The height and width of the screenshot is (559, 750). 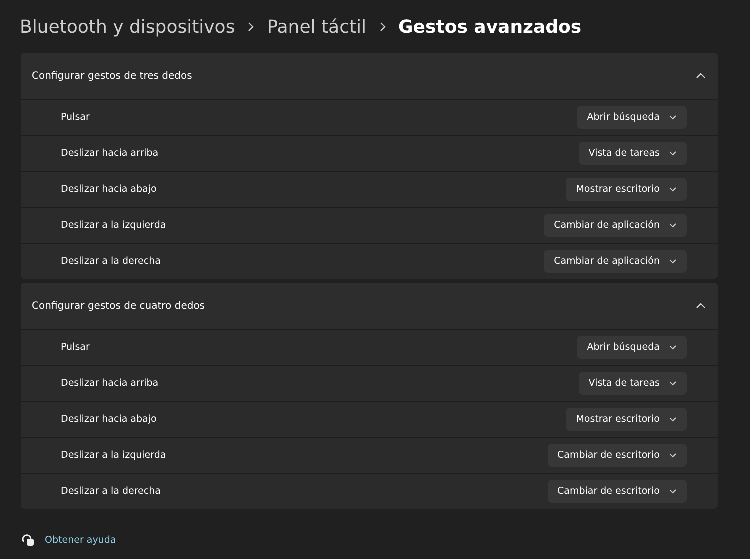 What do you see at coordinates (317, 27) in the screenshot?
I see `breadcrumb-item: Panel táctil` at bounding box center [317, 27].